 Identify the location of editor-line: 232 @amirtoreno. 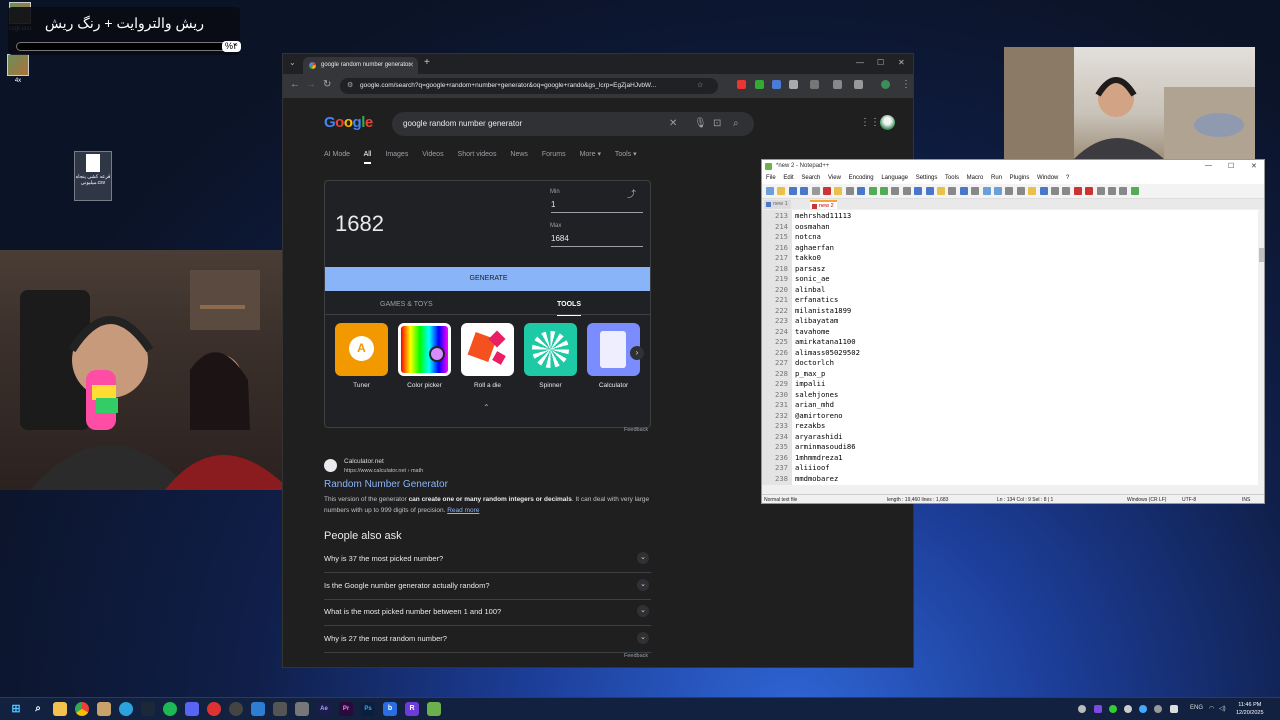
(1007, 416).